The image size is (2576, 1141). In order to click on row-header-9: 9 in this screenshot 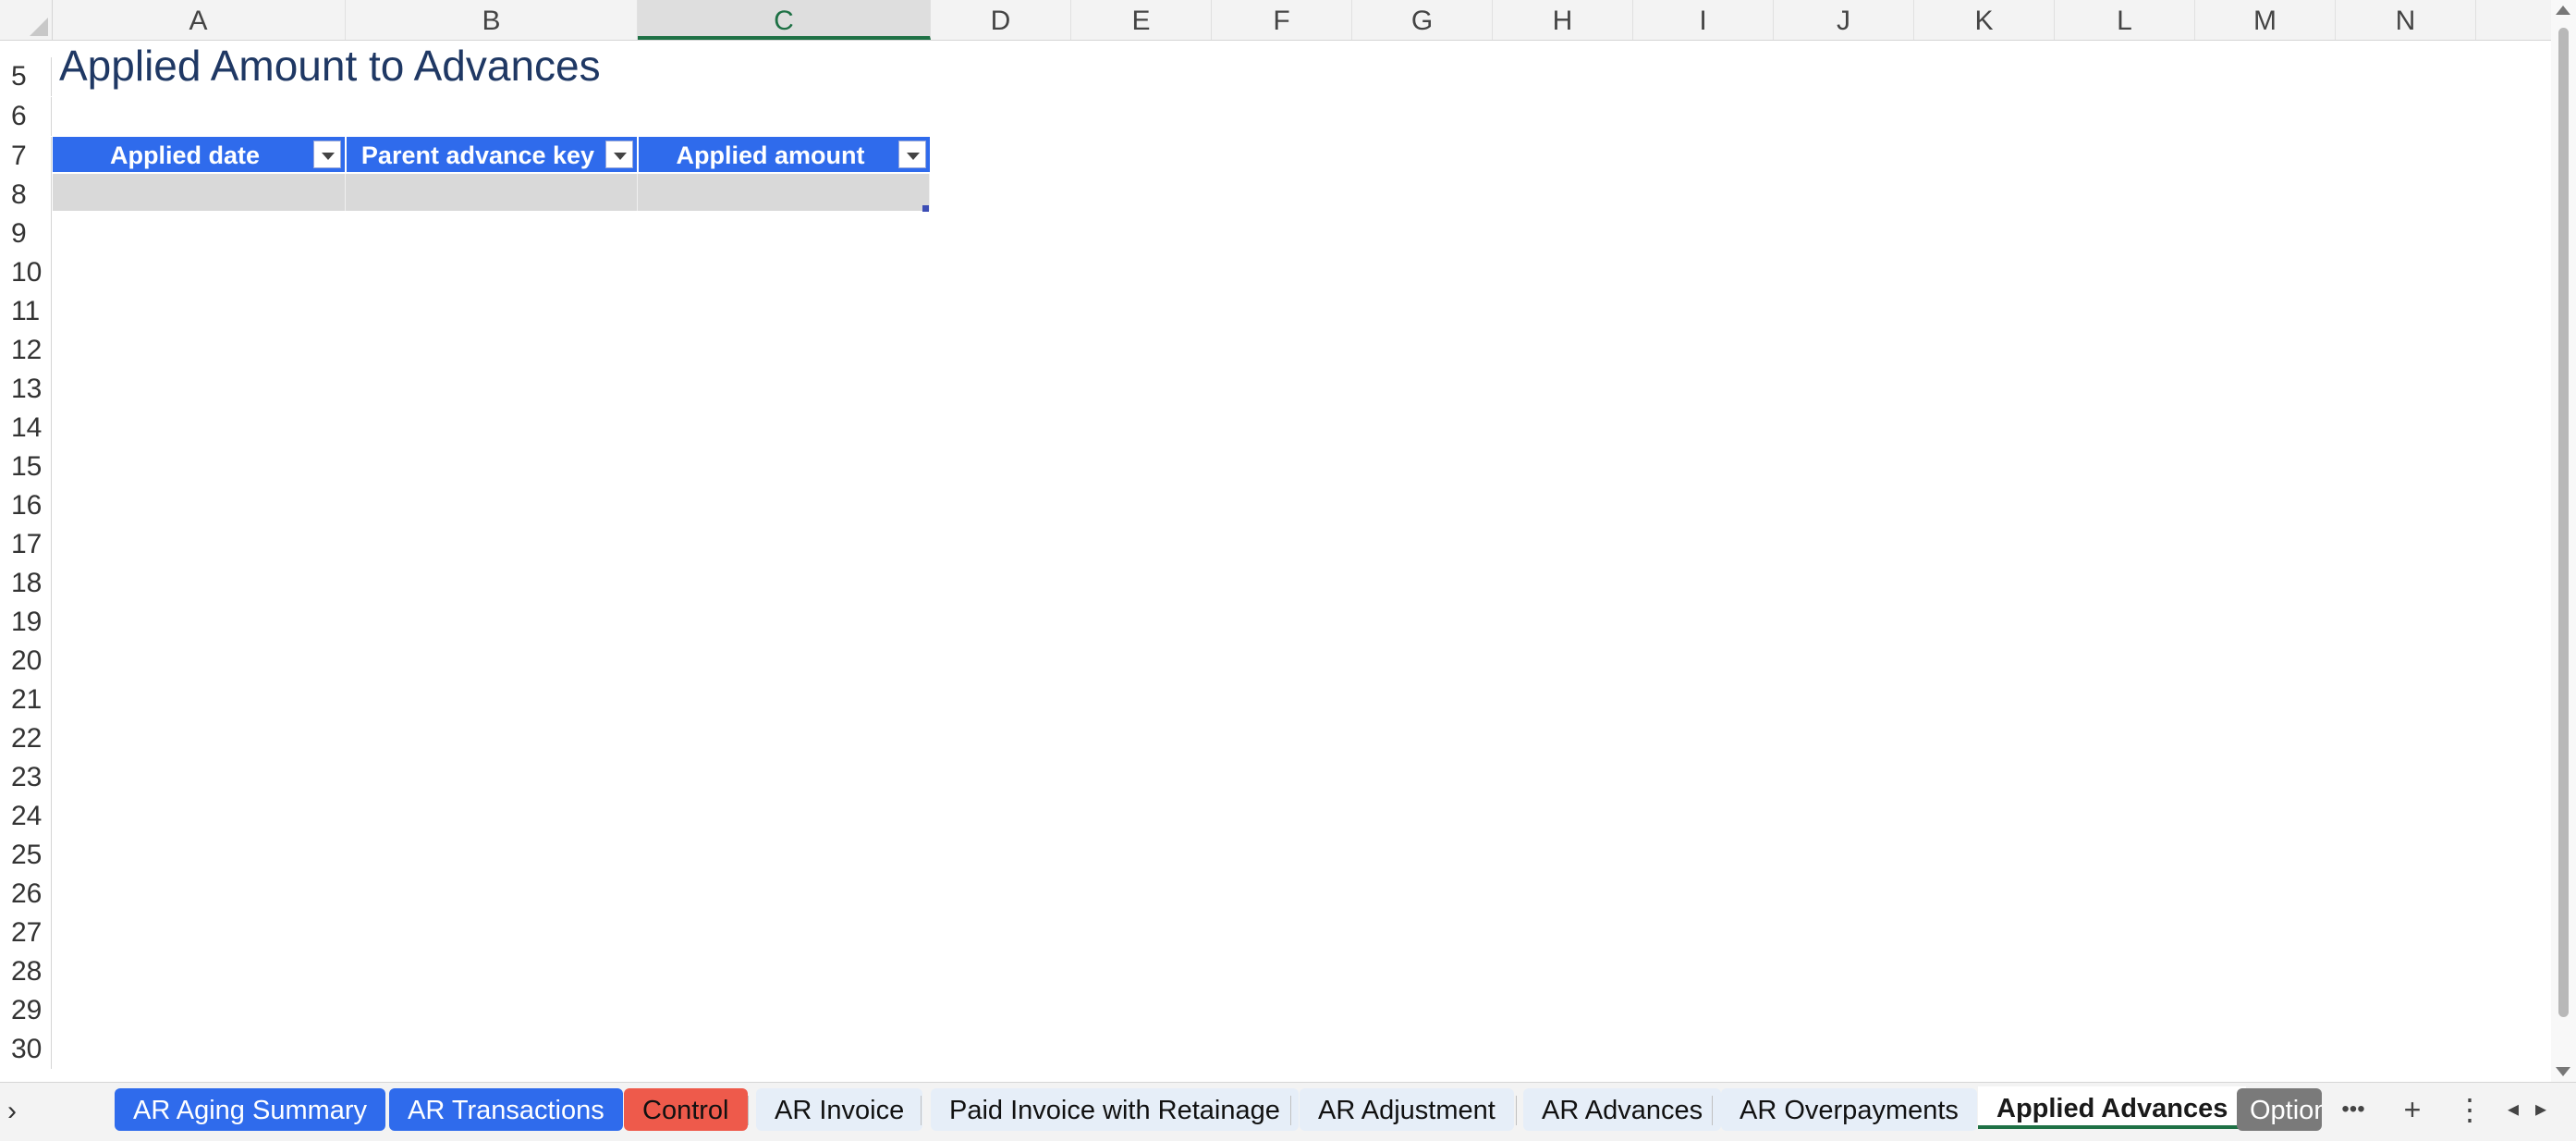, I will do `click(26, 234)`.